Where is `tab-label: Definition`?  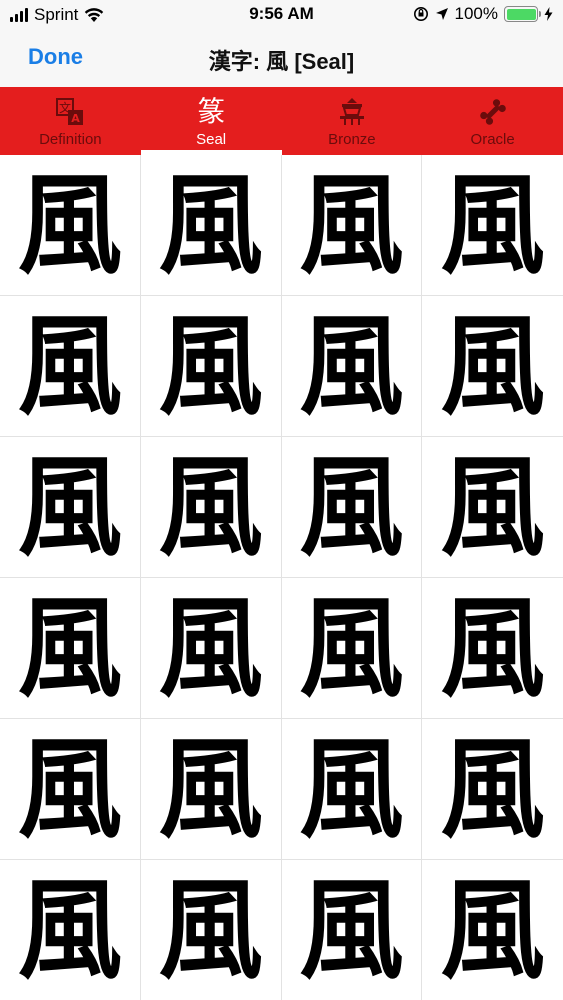
tab-label: Definition is located at coordinates (70, 139).